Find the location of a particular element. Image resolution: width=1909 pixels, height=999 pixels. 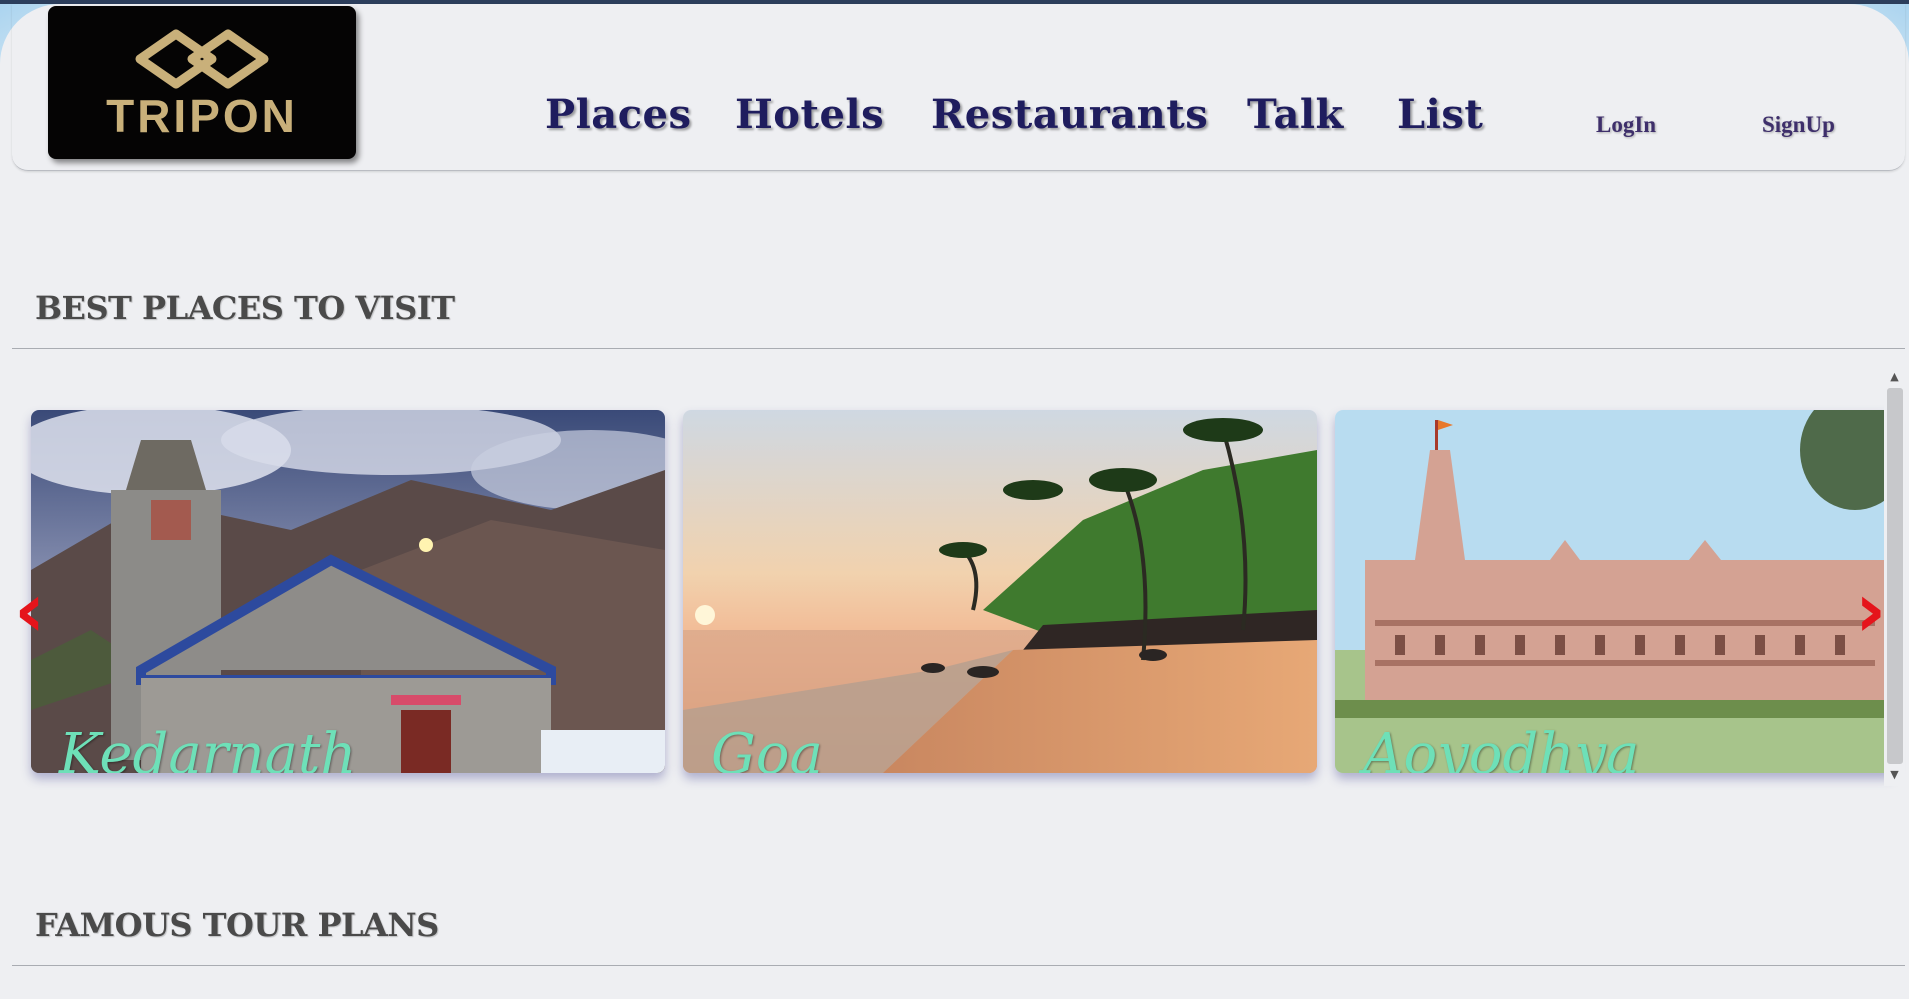

carousel-next-icon: › is located at coordinates (1870, 610).